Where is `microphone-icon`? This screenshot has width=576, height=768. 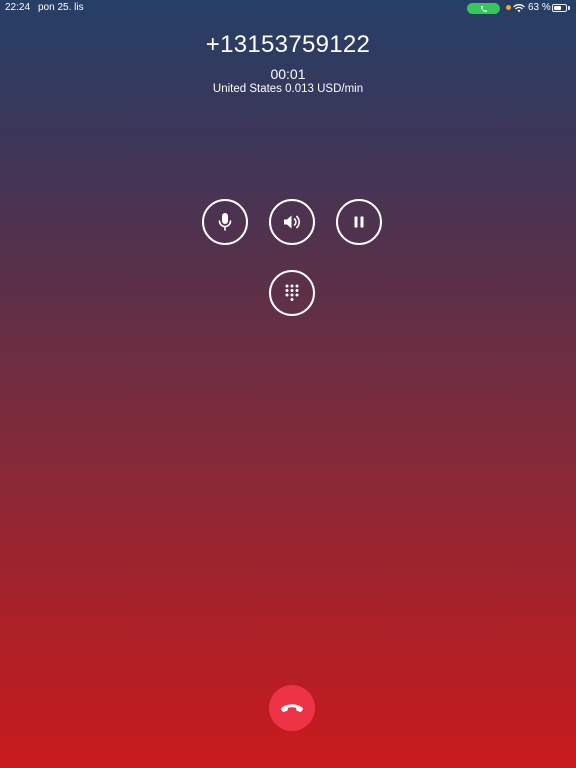 microphone-icon is located at coordinates (225, 222).